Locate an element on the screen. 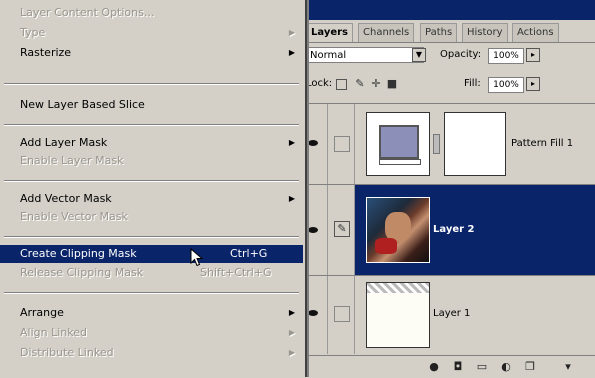 The height and width of the screenshot is (378, 595). menu-item-rasterize: Rasterize ▶ is located at coordinates (151, 53).